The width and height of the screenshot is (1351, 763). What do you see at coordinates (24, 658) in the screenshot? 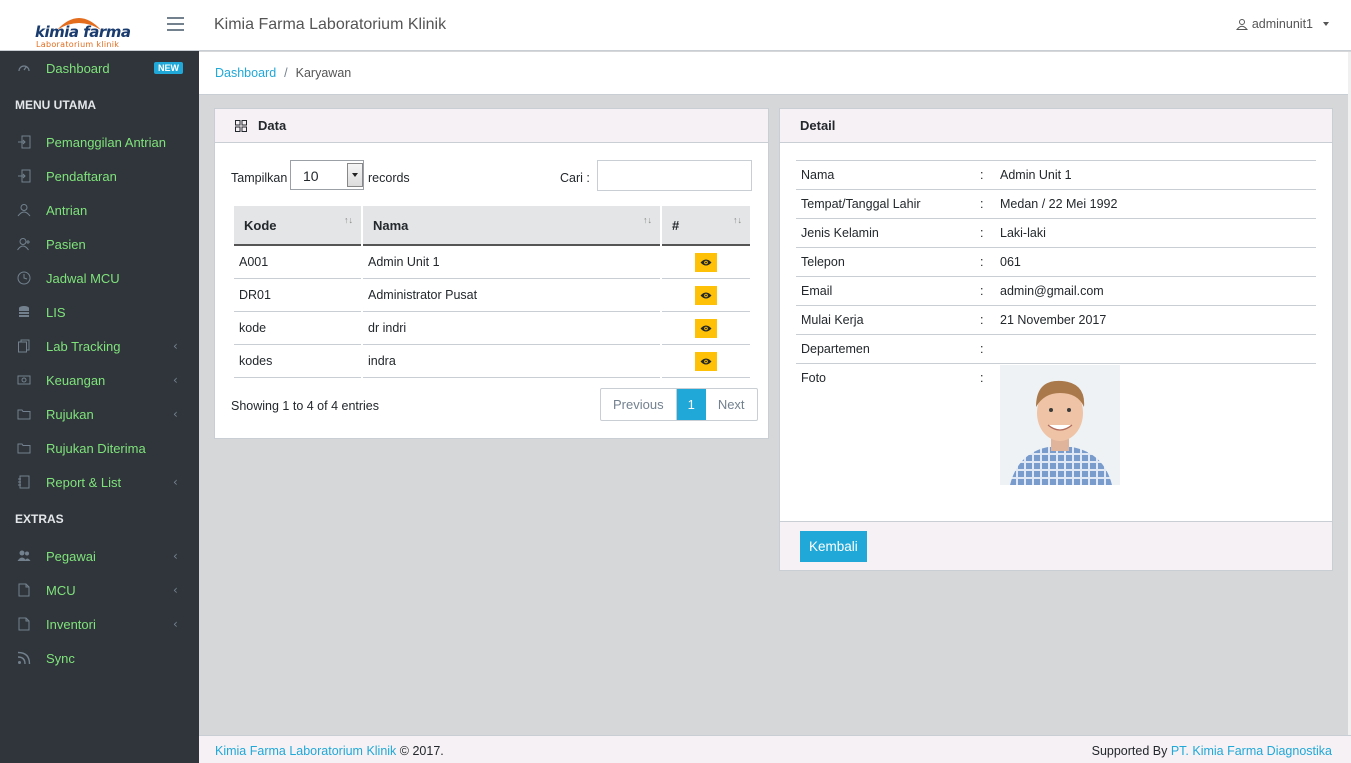
I see `rss-icon` at bounding box center [24, 658].